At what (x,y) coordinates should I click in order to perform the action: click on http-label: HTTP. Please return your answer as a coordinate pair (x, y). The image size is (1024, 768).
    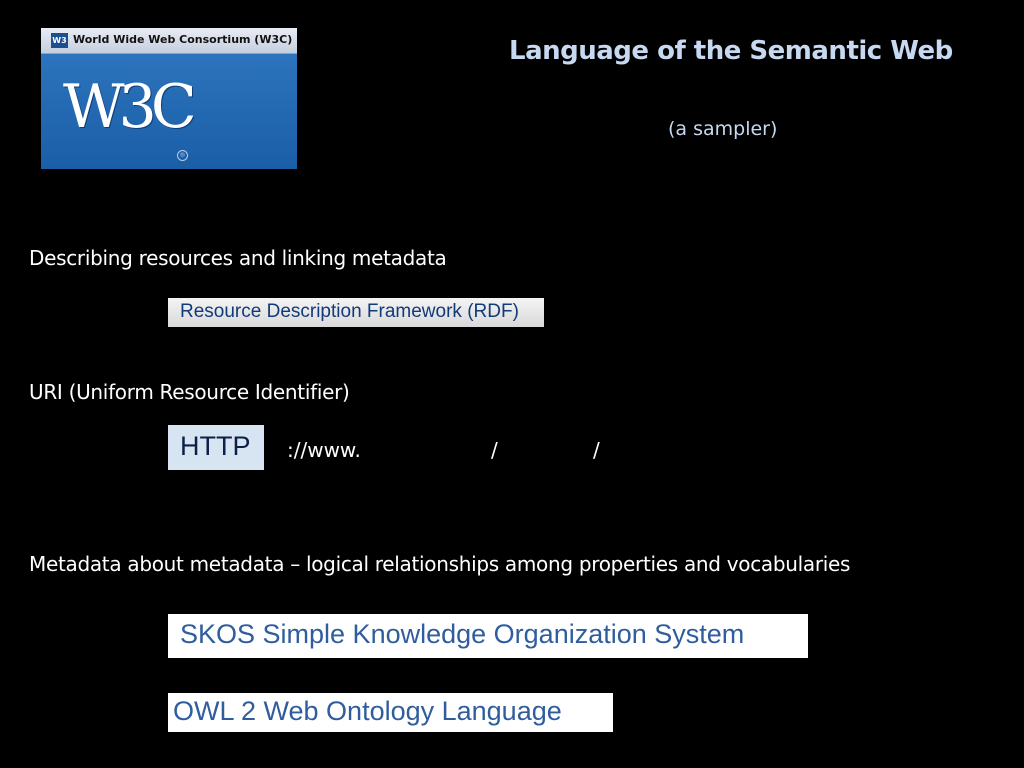
    Looking at the image, I should click on (215, 446).